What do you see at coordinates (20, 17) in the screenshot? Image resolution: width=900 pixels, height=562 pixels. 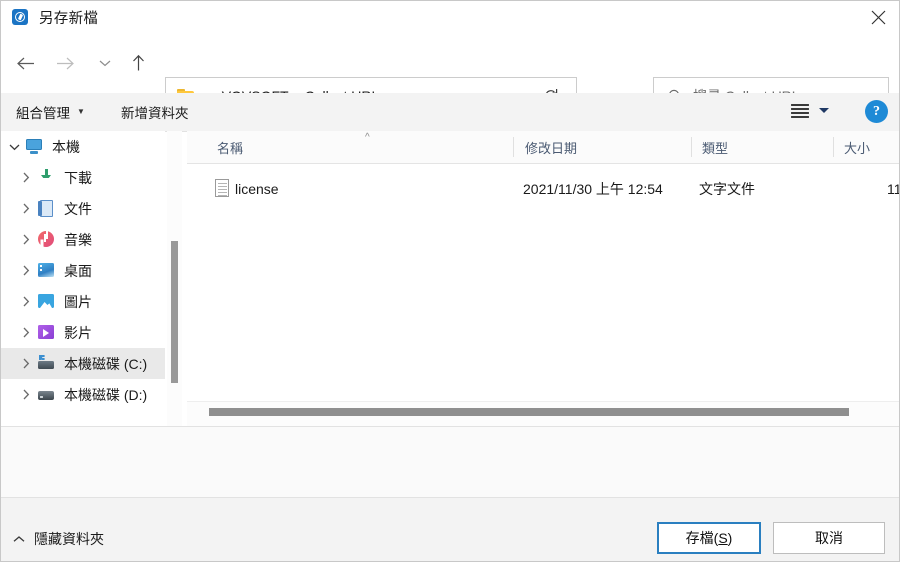 I see `compass-icon` at bounding box center [20, 17].